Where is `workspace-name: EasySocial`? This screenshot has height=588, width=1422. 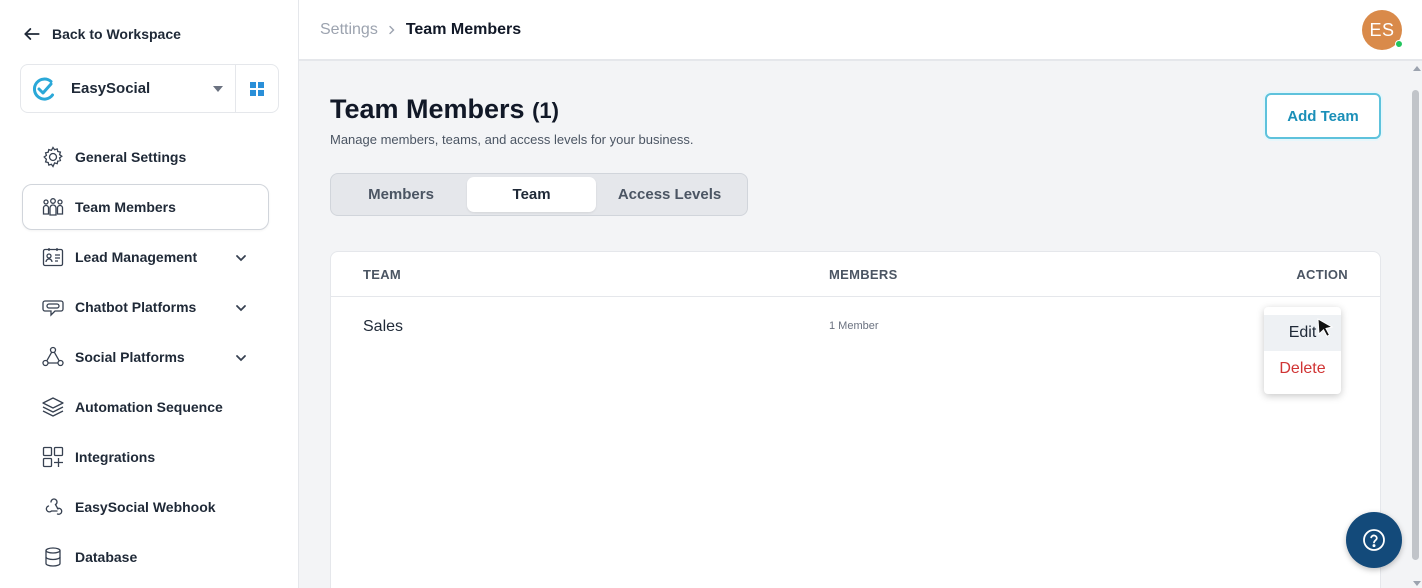
workspace-name: EasySocial is located at coordinates (111, 88).